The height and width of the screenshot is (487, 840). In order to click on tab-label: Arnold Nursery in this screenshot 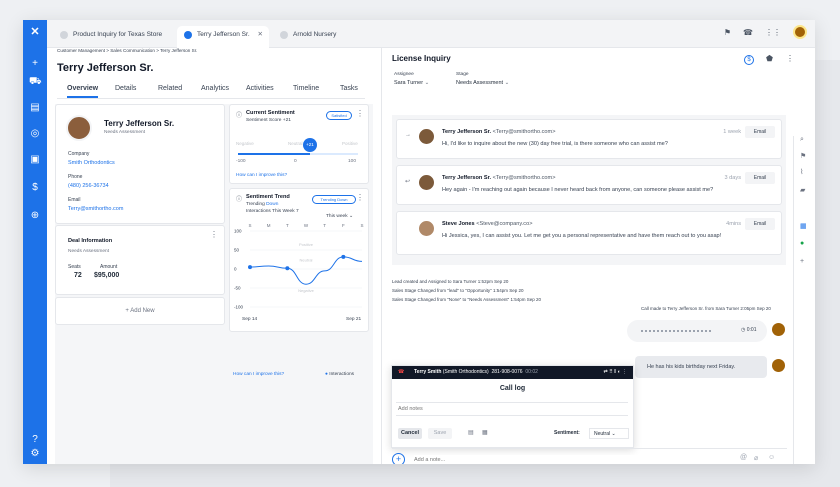, I will do `click(315, 34)`.